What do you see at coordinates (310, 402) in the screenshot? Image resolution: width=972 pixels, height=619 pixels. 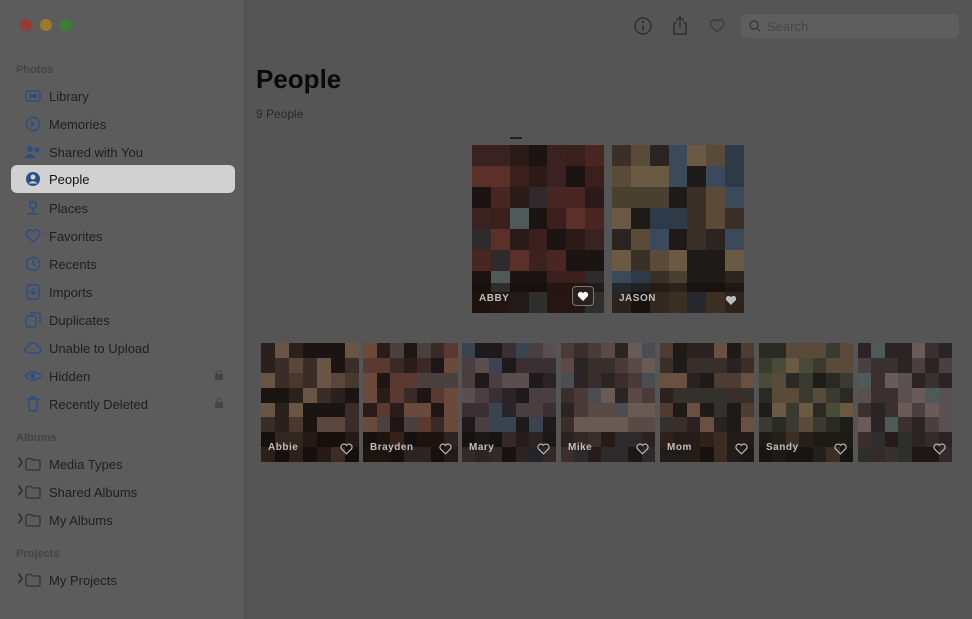 I see `person-card: Abbie` at bounding box center [310, 402].